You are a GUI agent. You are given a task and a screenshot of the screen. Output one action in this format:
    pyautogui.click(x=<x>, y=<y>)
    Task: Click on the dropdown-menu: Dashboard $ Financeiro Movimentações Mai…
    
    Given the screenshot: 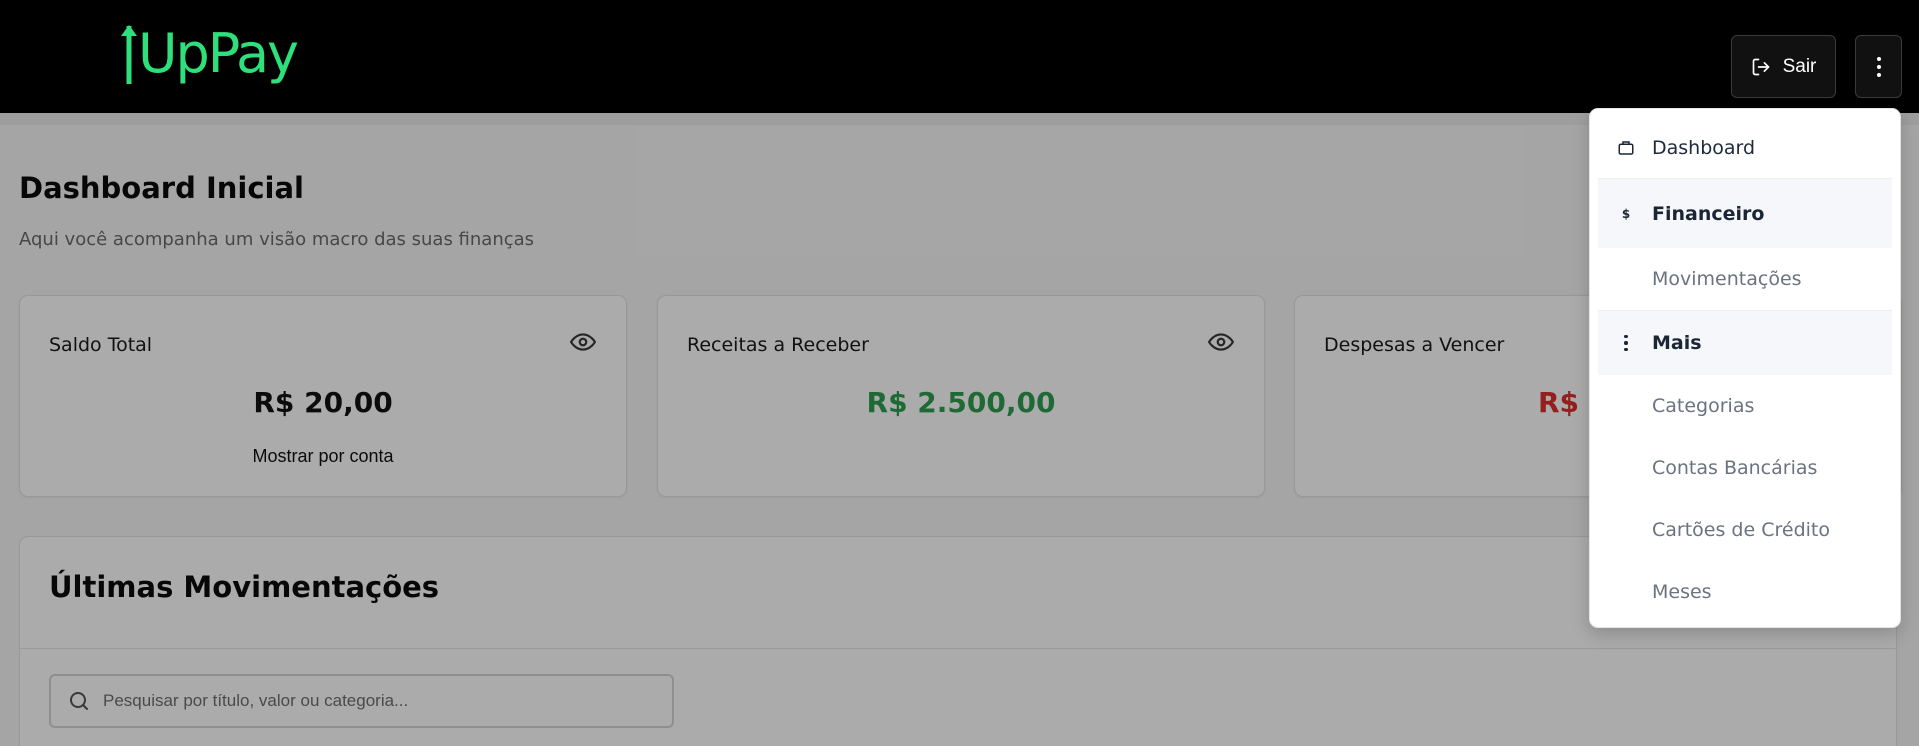 What is the action you would take?
    pyautogui.click(x=1745, y=368)
    